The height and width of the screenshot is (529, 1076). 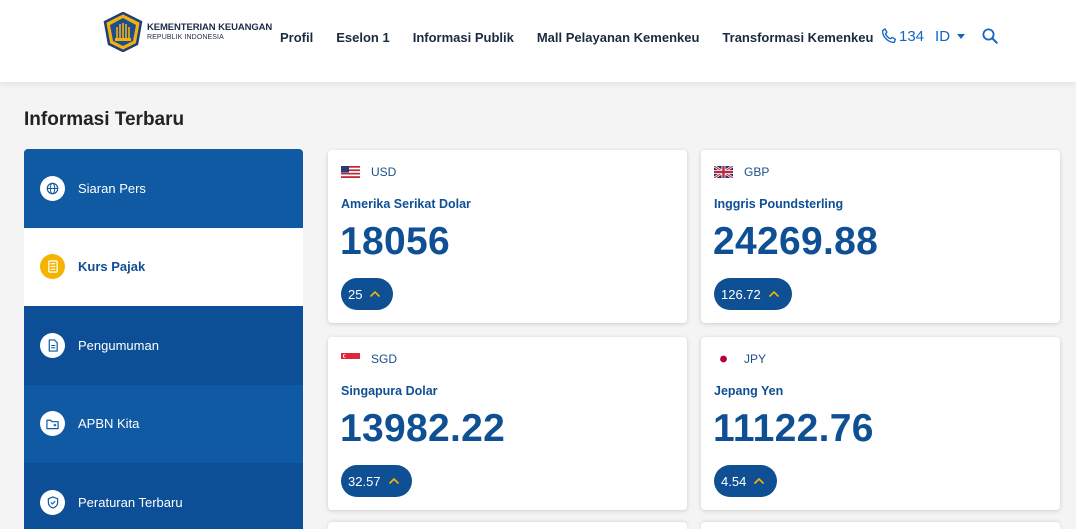 I want to click on globe-icon, so click(x=52, y=188).